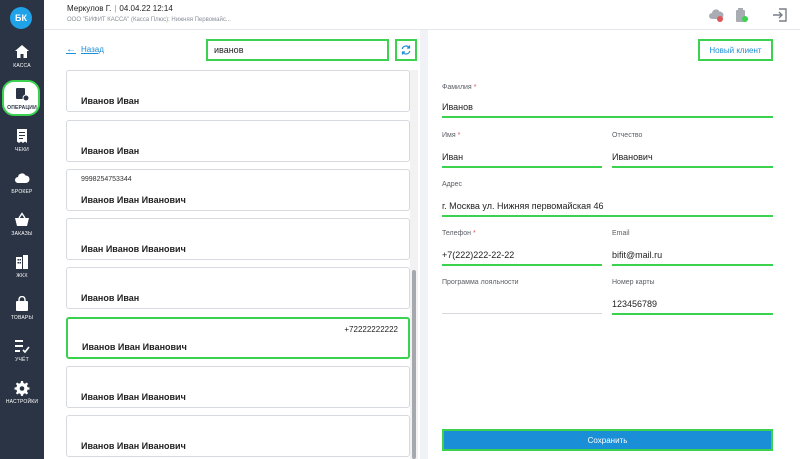  I want to click on sidebar-item-orders: ЗАКАЗЫ, so click(22, 224).